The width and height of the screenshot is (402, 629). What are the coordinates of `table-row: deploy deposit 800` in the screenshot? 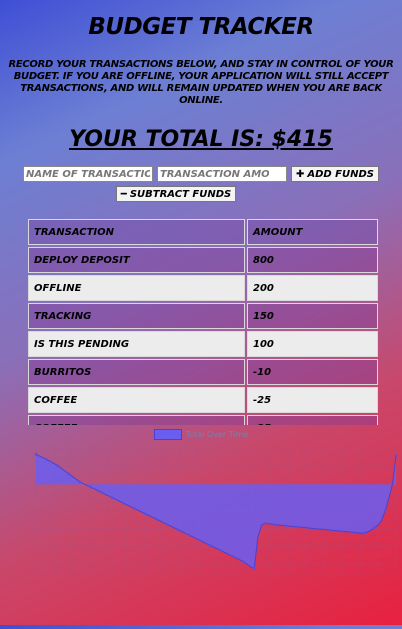 It's located at (203, 260).